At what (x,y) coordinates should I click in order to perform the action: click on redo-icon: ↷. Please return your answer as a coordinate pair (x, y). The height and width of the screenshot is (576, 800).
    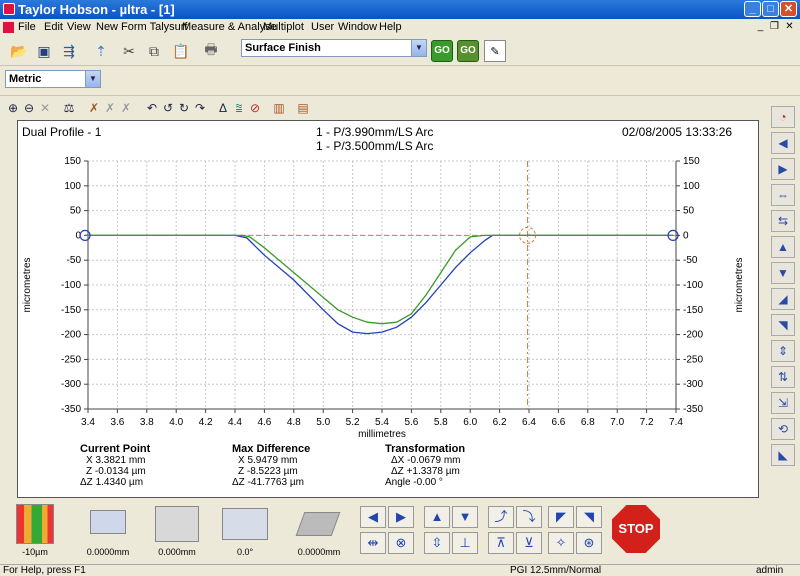
    Looking at the image, I should click on (200, 108).